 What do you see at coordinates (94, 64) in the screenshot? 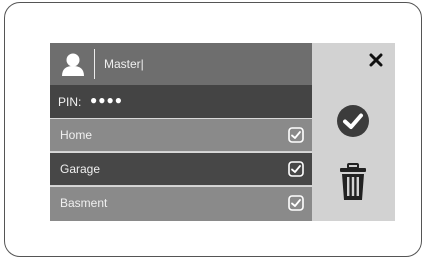
I see `user-divider` at bounding box center [94, 64].